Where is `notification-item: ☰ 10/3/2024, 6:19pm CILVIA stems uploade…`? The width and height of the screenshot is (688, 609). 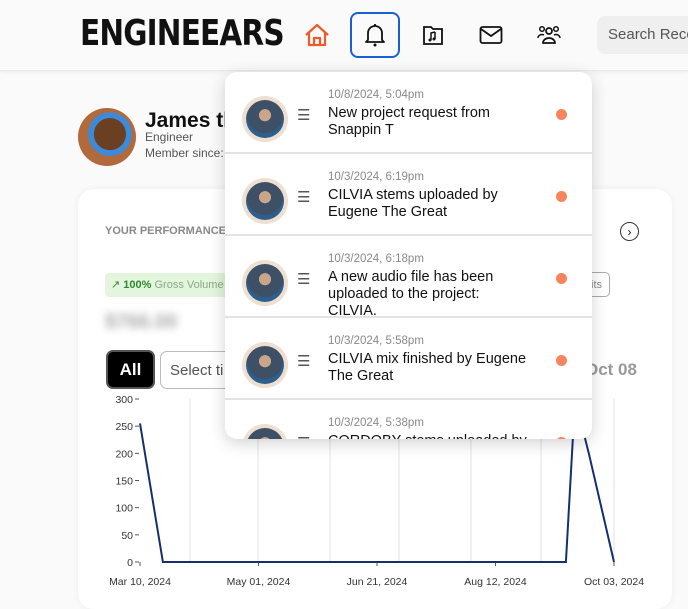 notification-item: ☰ 10/3/2024, 6:19pm CILVIA stems uploade… is located at coordinates (408, 195).